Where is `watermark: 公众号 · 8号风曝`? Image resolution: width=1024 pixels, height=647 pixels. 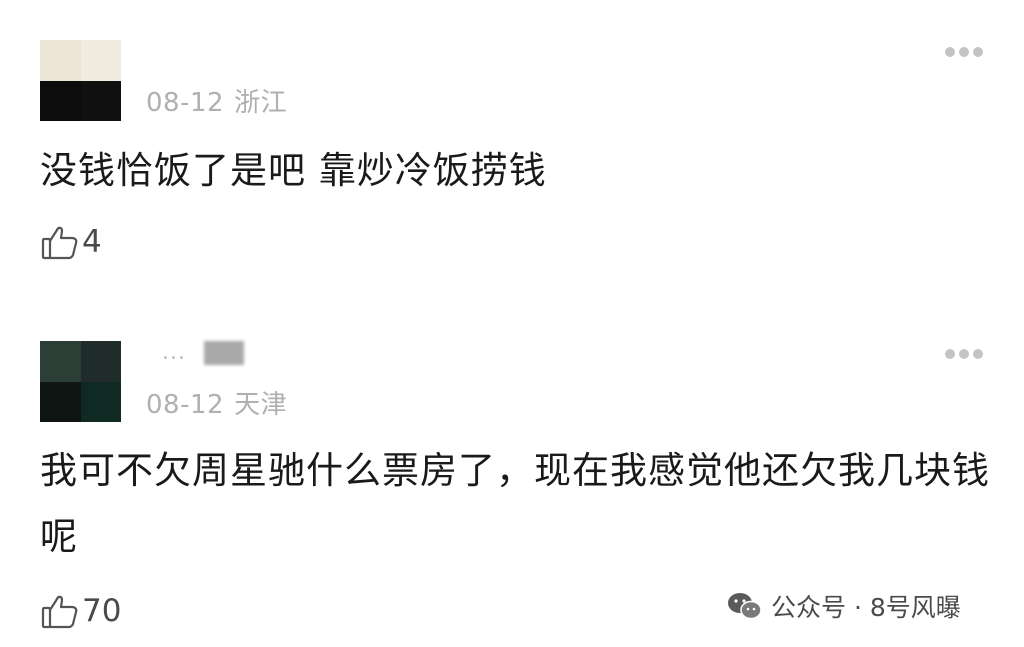
watermark: 公众号 · 8号风曝 is located at coordinates (844, 606).